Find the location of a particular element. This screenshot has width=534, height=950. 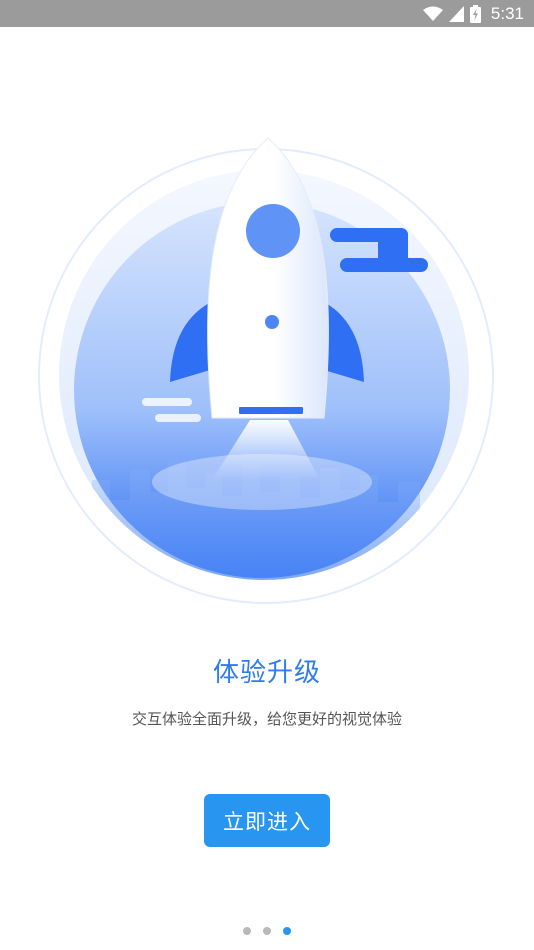

page-subtitle: 交互体验全面升级，给您更好的视觉体验 is located at coordinates (266, 719).